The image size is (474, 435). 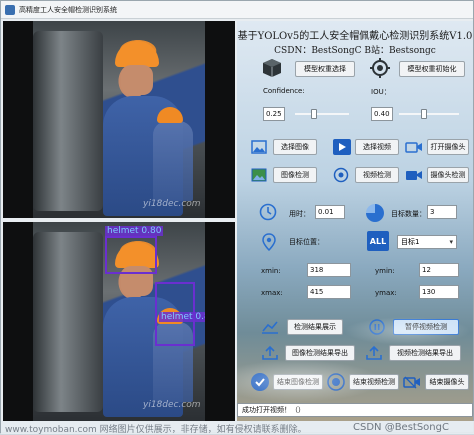 What do you see at coordinates (386, 293) in the screenshot?
I see `ymax-label: ymax:` at bounding box center [386, 293].